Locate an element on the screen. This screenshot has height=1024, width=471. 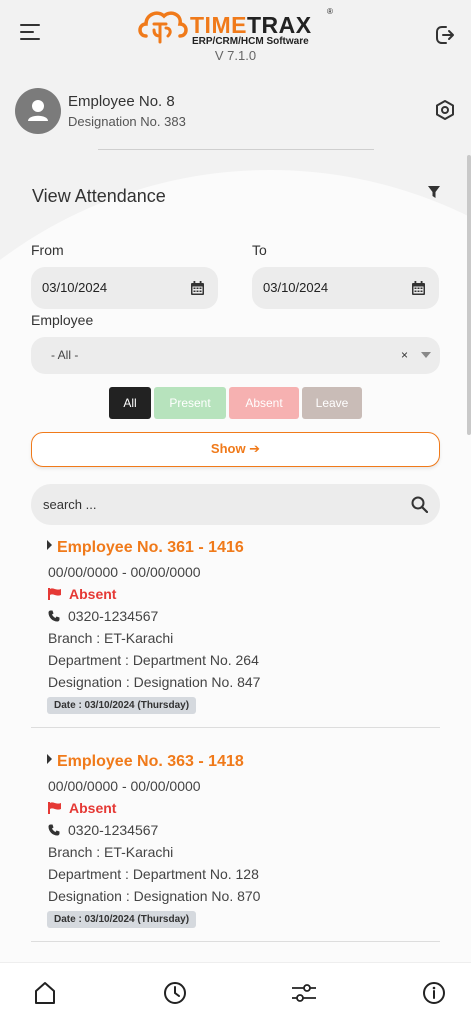
record-department: Department : Department No. 128 is located at coordinates (153, 874).